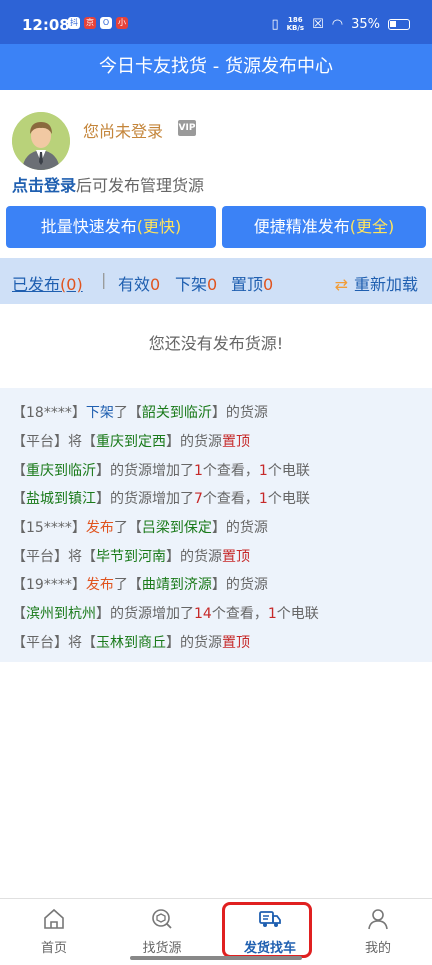 Image resolution: width=432 pixels, height=965 pixels. What do you see at coordinates (98, 23) in the screenshot?
I see `notification-icons: 抖 京 O 小` at bounding box center [98, 23].